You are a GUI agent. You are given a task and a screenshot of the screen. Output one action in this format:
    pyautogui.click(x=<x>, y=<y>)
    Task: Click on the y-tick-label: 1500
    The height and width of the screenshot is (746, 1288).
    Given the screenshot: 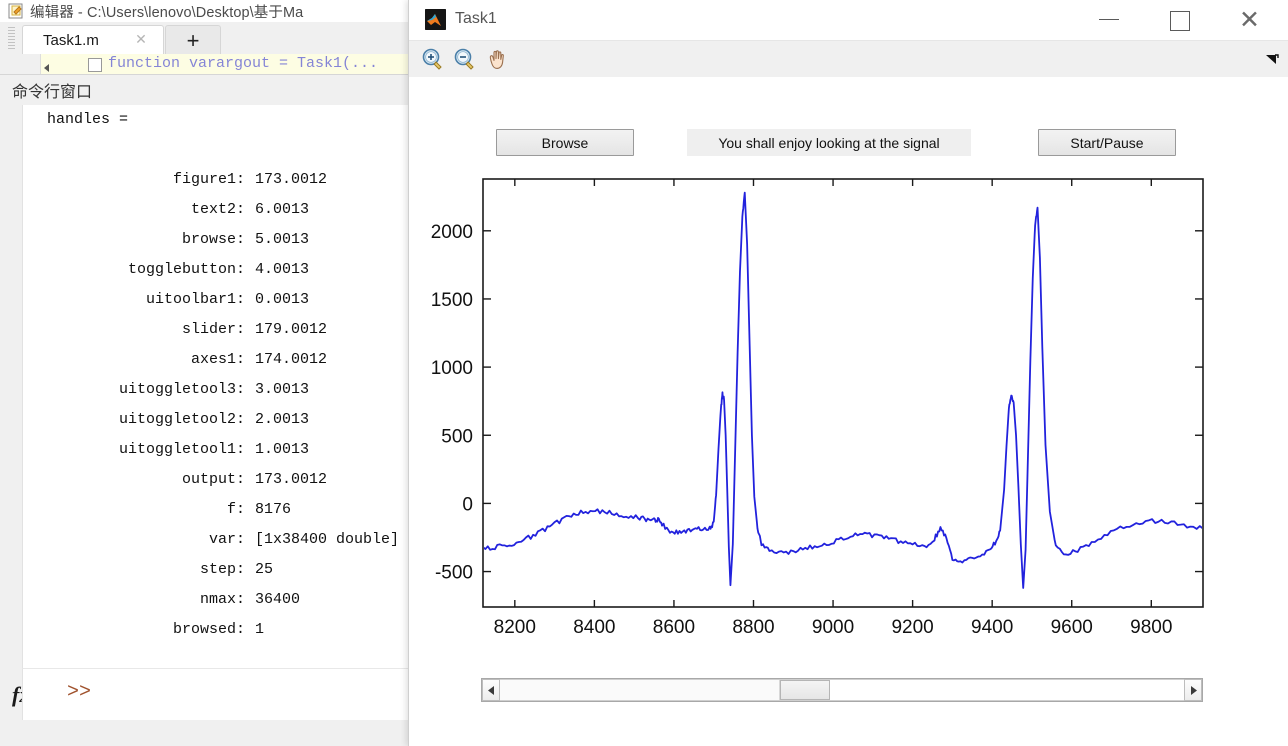 What is the action you would take?
    pyautogui.click(x=452, y=300)
    